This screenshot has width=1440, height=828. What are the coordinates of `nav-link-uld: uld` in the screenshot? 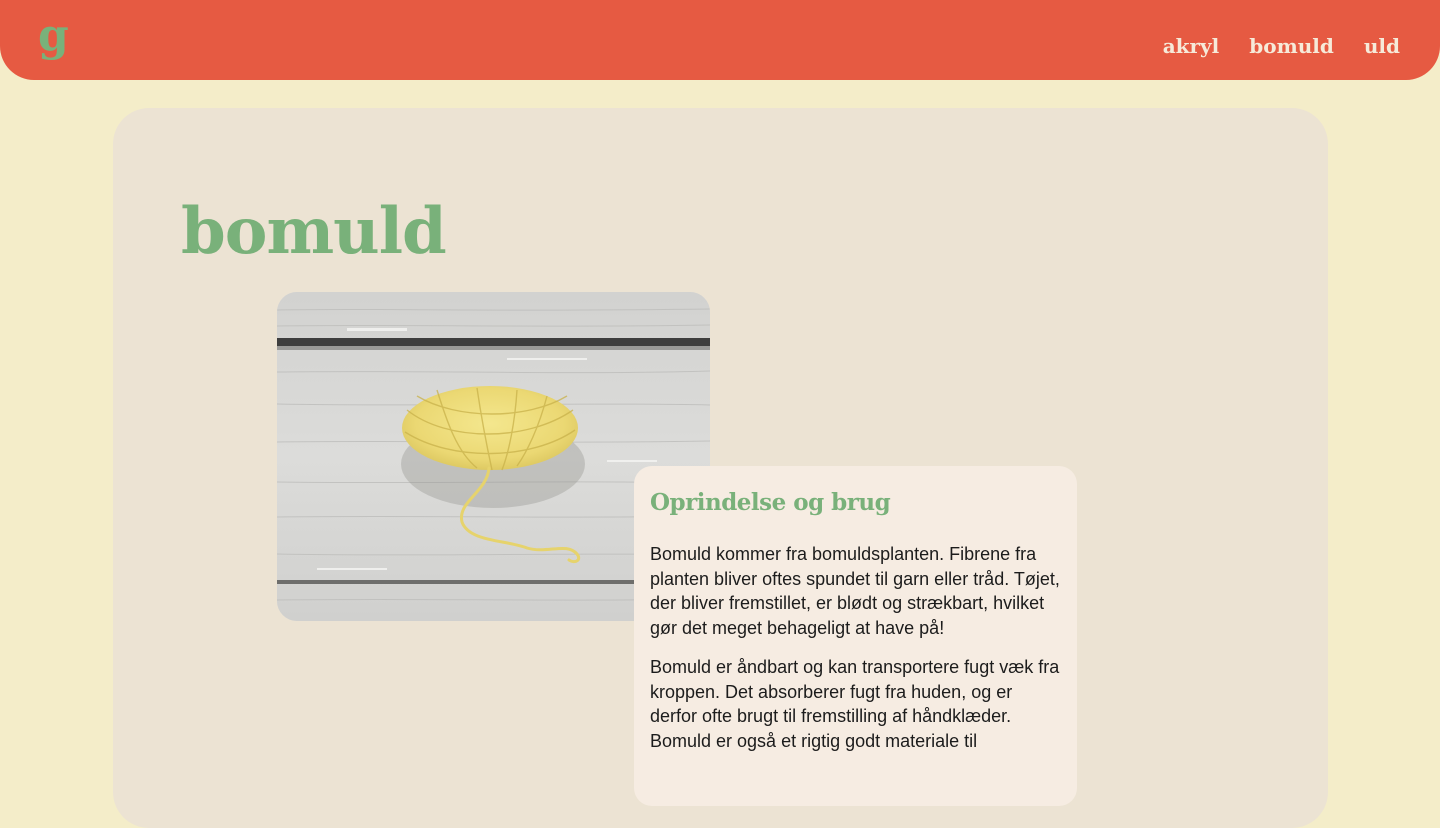 It's located at (1382, 46).